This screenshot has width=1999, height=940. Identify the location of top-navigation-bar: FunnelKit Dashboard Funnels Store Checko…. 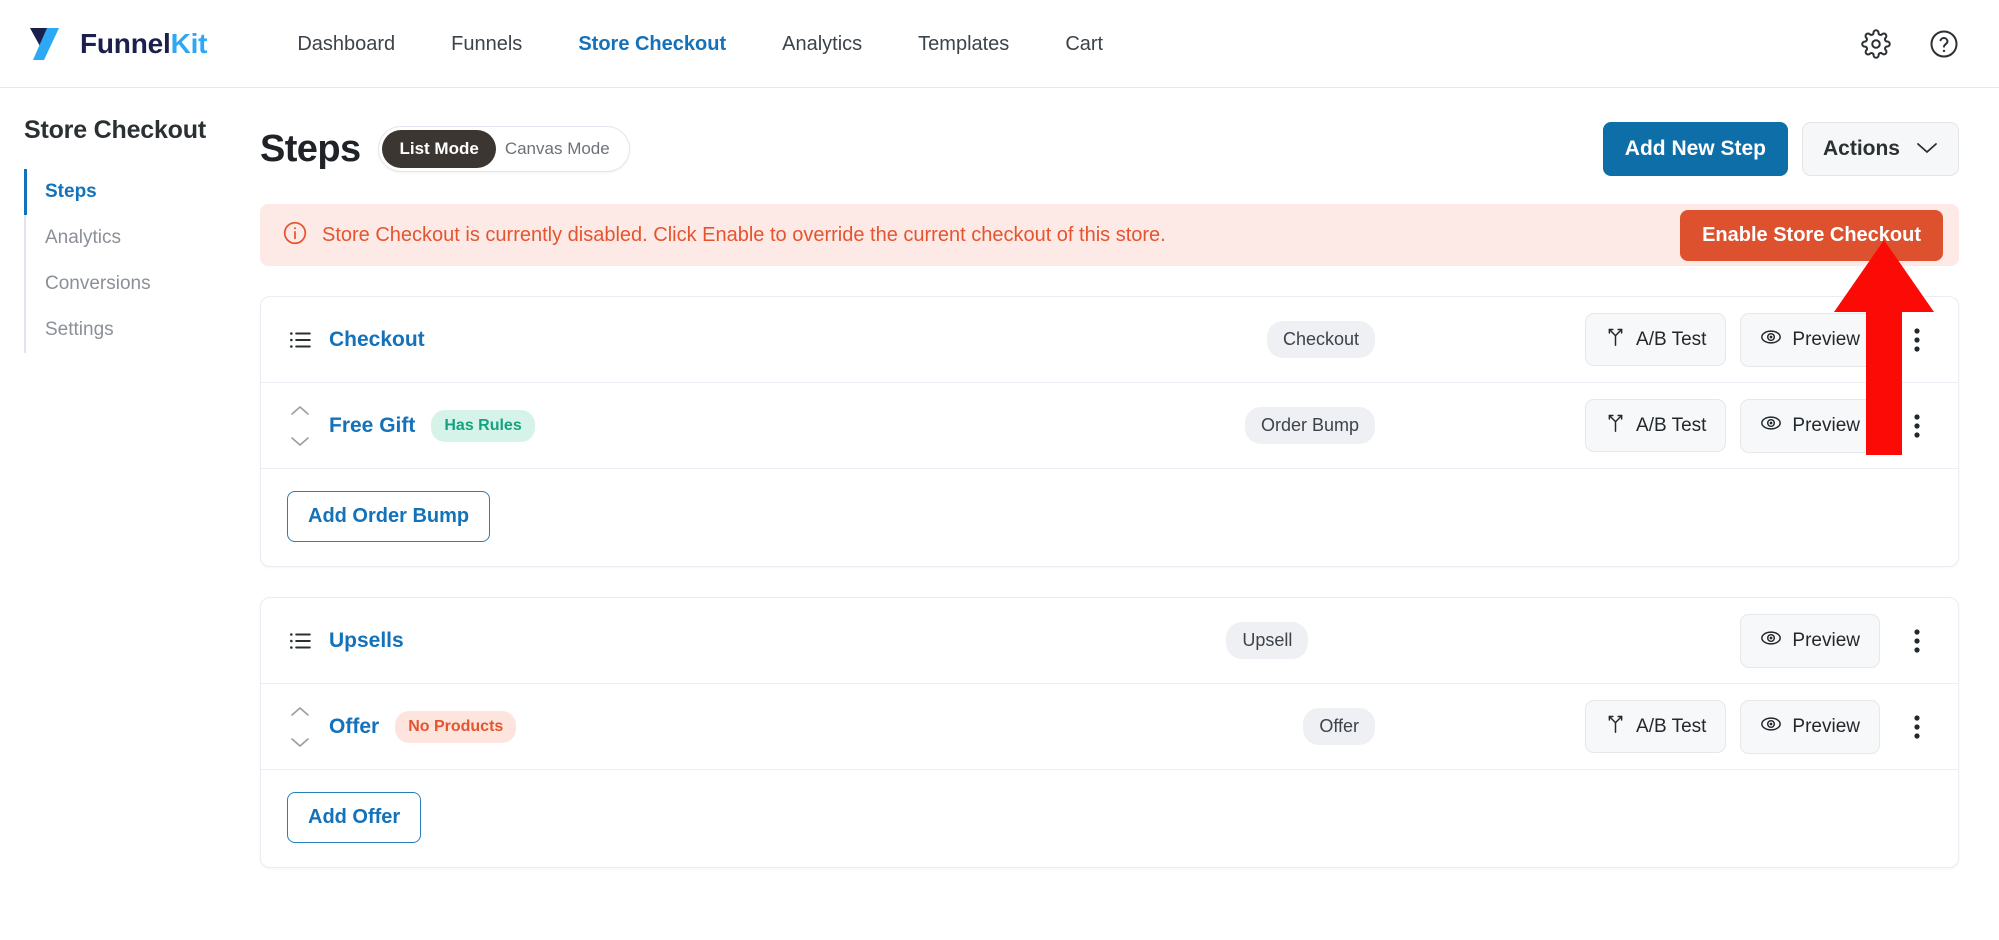
(999, 44).